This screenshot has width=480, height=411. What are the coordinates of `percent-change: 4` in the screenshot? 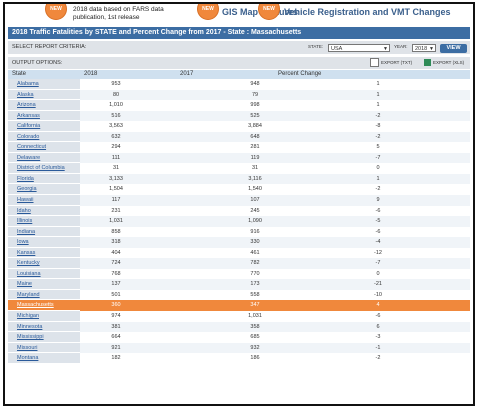 It's located at (378, 305).